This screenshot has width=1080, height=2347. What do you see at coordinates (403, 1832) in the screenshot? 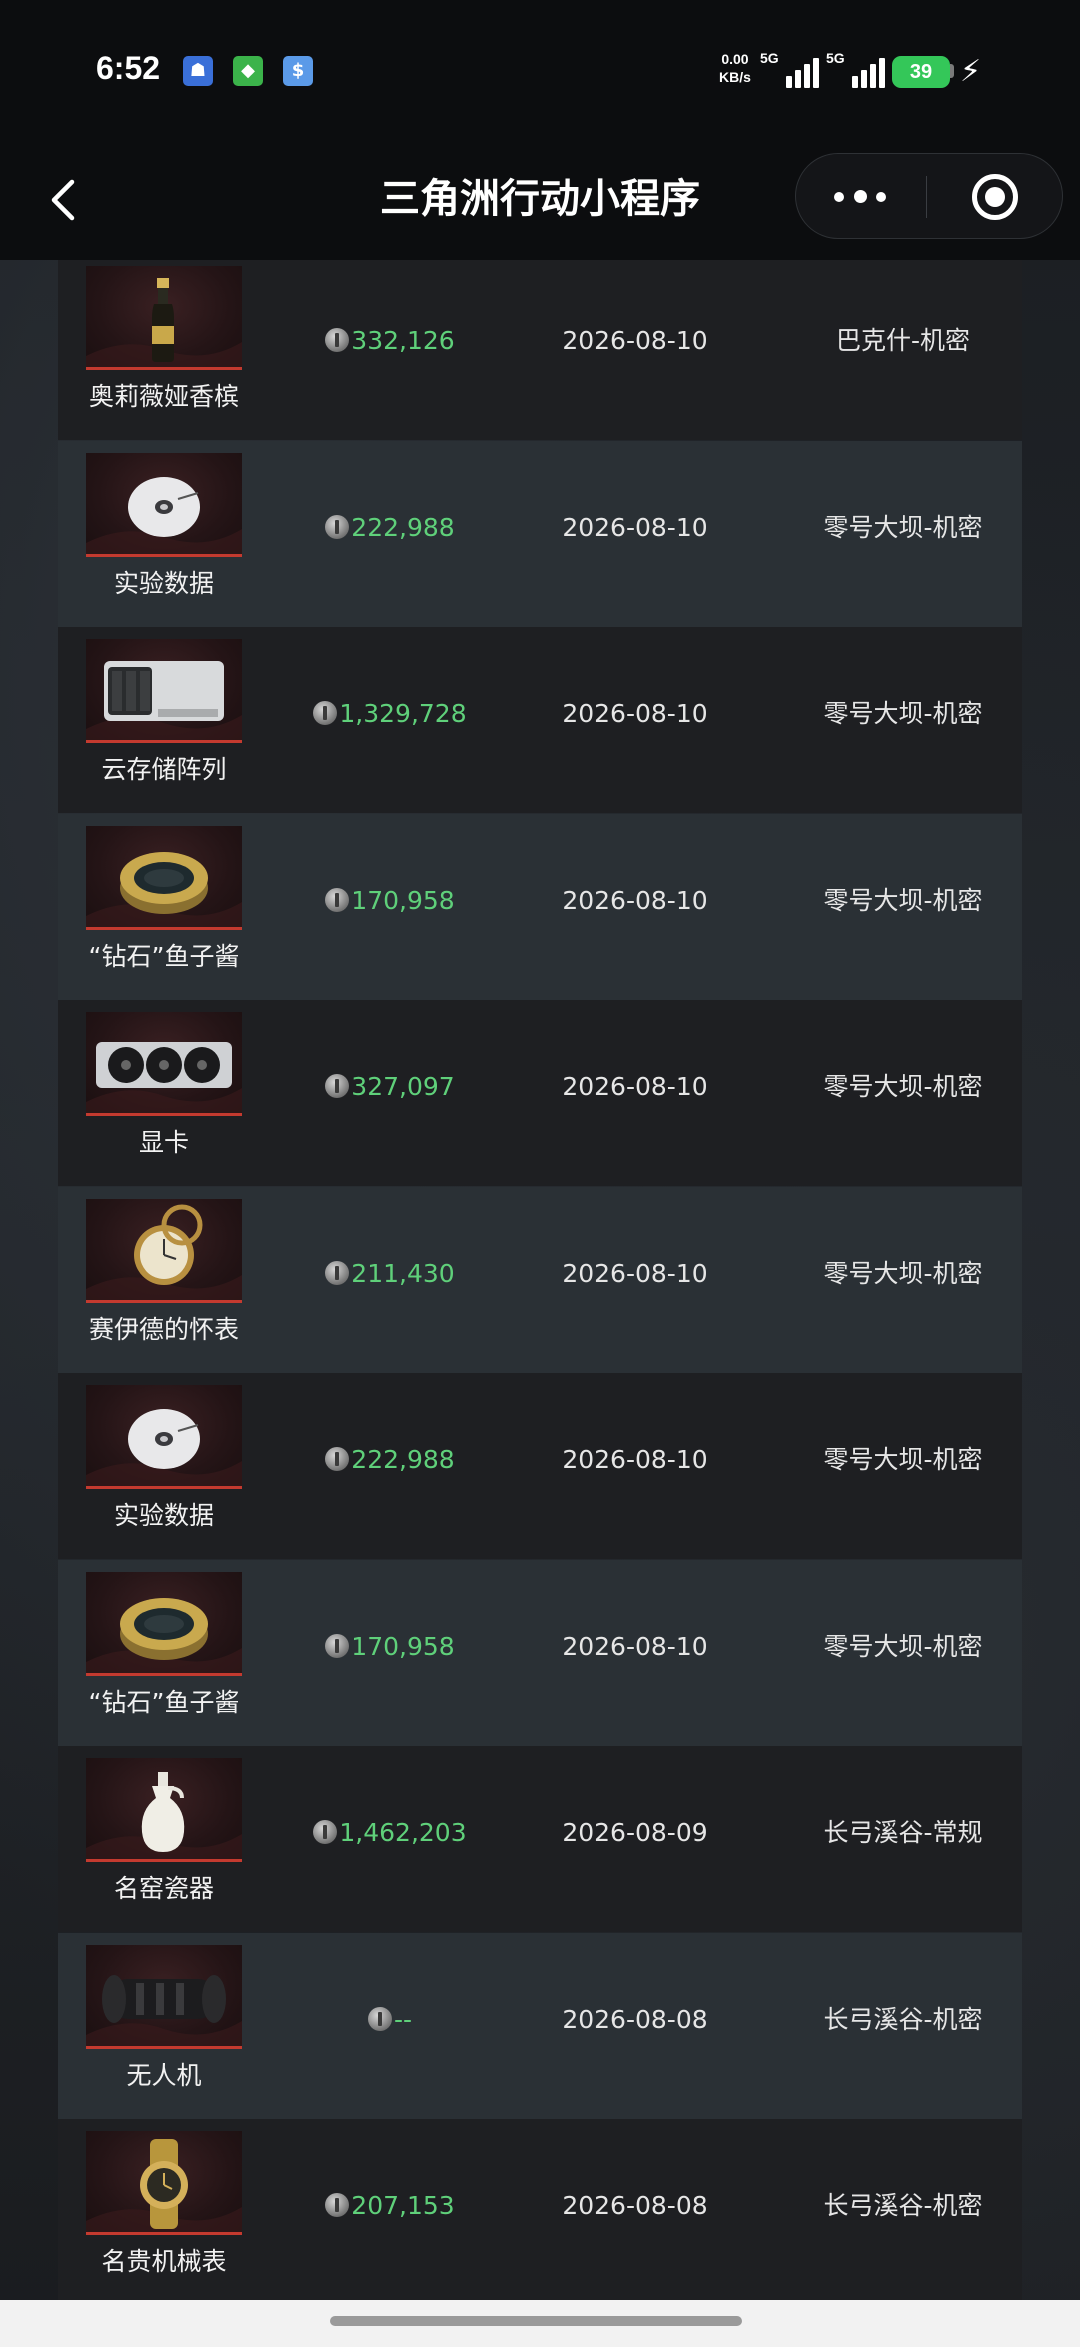
I see `price-value: 1,462,203` at bounding box center [403, 1832].